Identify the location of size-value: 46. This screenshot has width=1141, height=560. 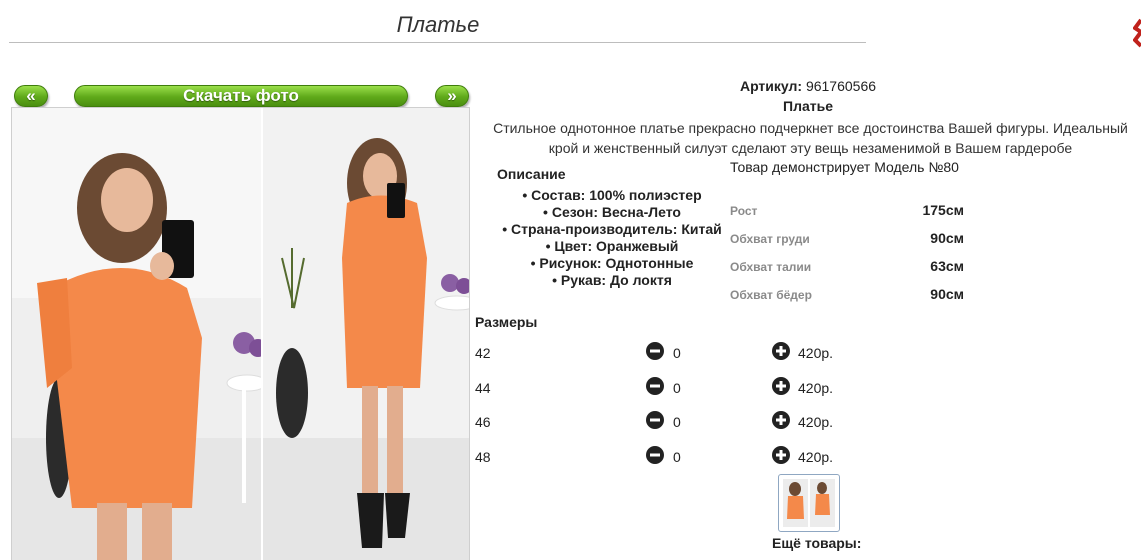
(483, 422).